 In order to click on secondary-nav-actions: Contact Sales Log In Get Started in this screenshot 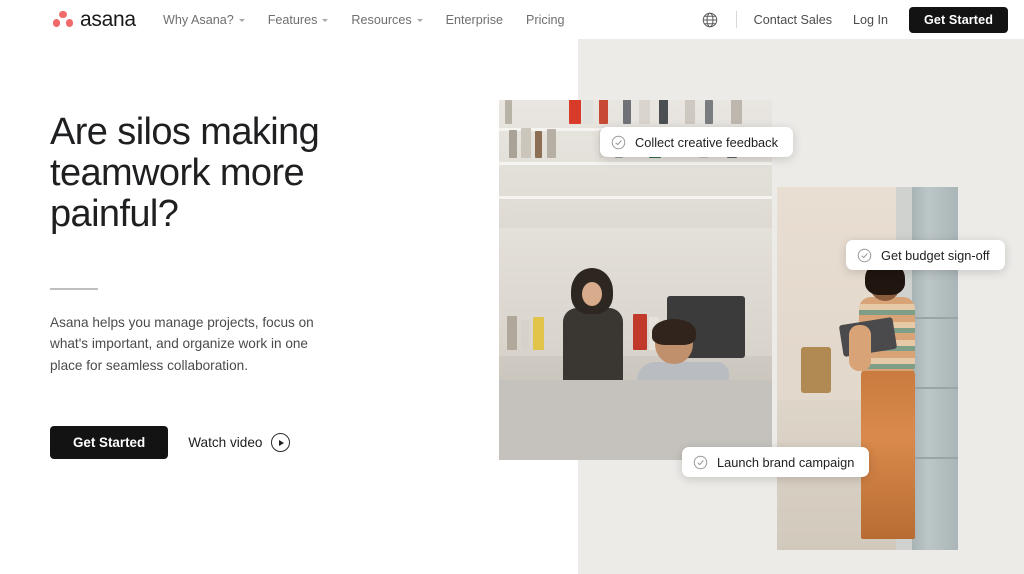, I will do `click(854, 19)`.